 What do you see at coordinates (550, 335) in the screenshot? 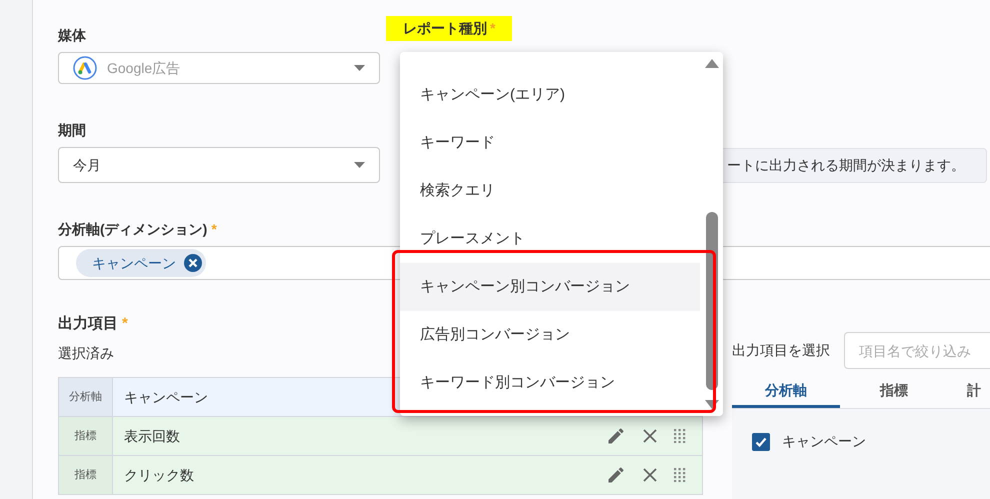
I see `dropdown-option: 広告別コンバージョン` at bounding box center [550, 335].